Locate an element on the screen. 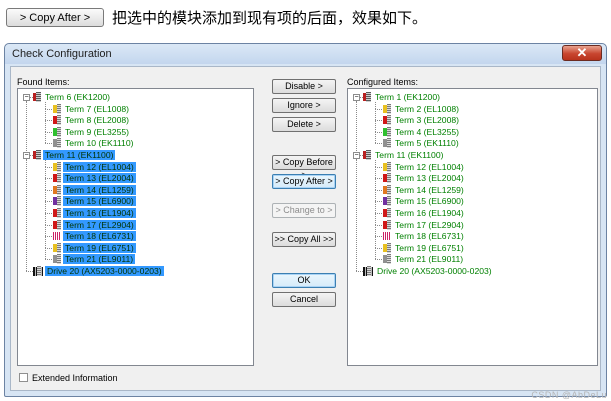 This screenshot has height=401, width=611. tree-node: Term 2 (EL1008) is located at coordinates (422, 109).